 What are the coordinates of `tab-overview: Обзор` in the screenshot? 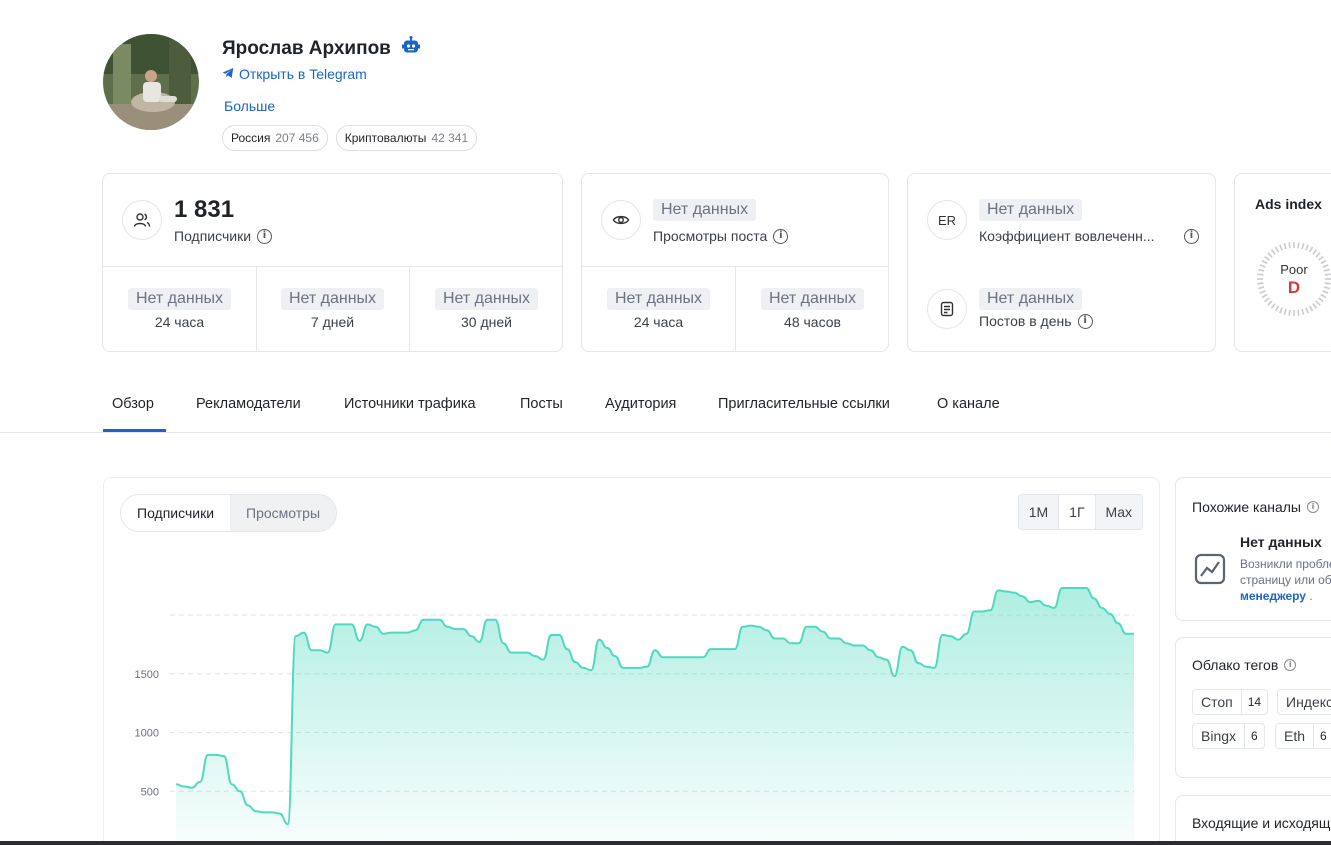 It's located at (133, 404).